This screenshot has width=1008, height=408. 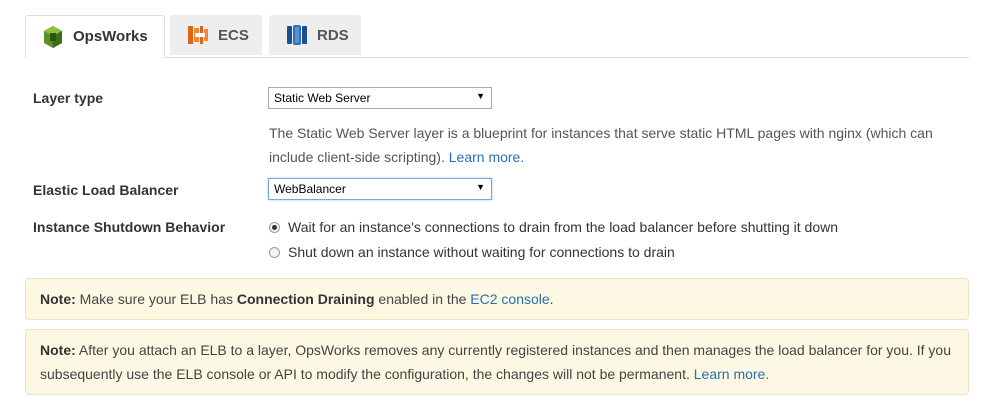 I want to click on note-end: ., so click(x=551, y=299).